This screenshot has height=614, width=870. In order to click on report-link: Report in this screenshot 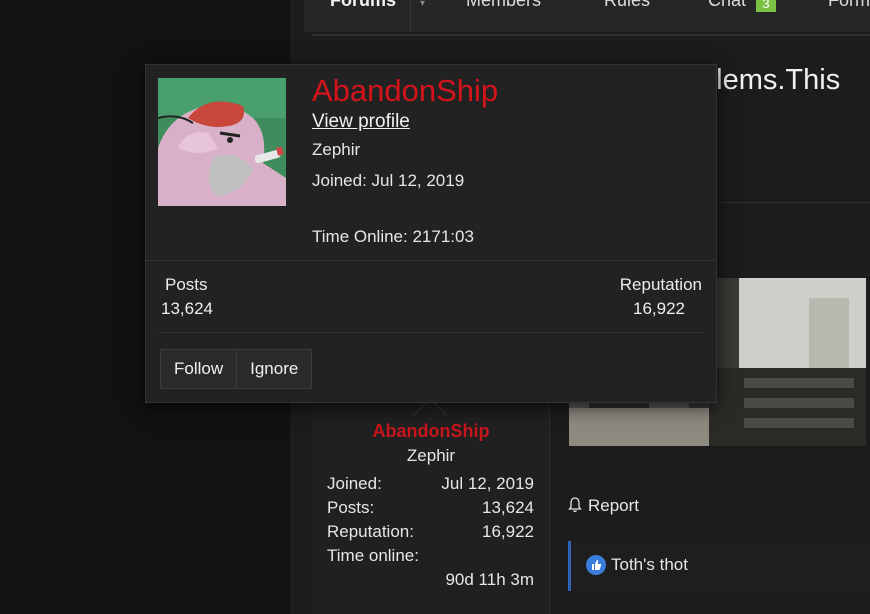, I will do `click(603, 506)`.